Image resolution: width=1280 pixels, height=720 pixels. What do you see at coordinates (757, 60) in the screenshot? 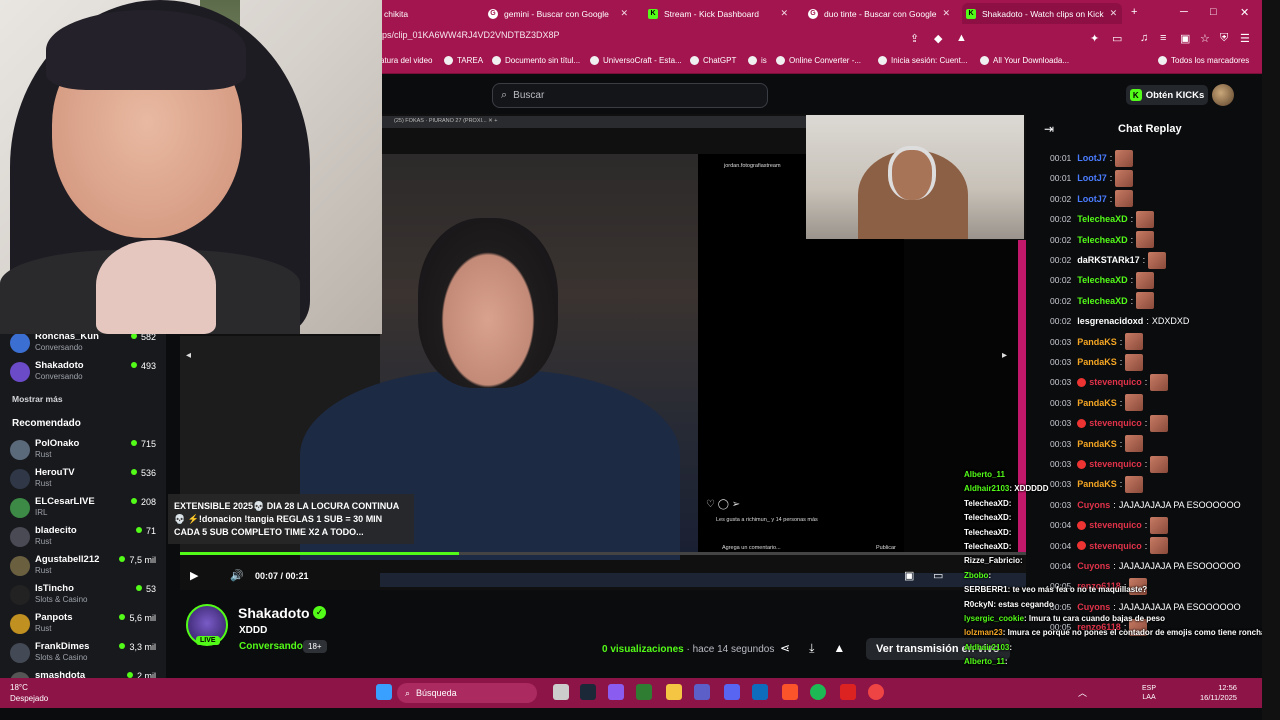
I see `bookmark: is` at bounding box center [757, 60].